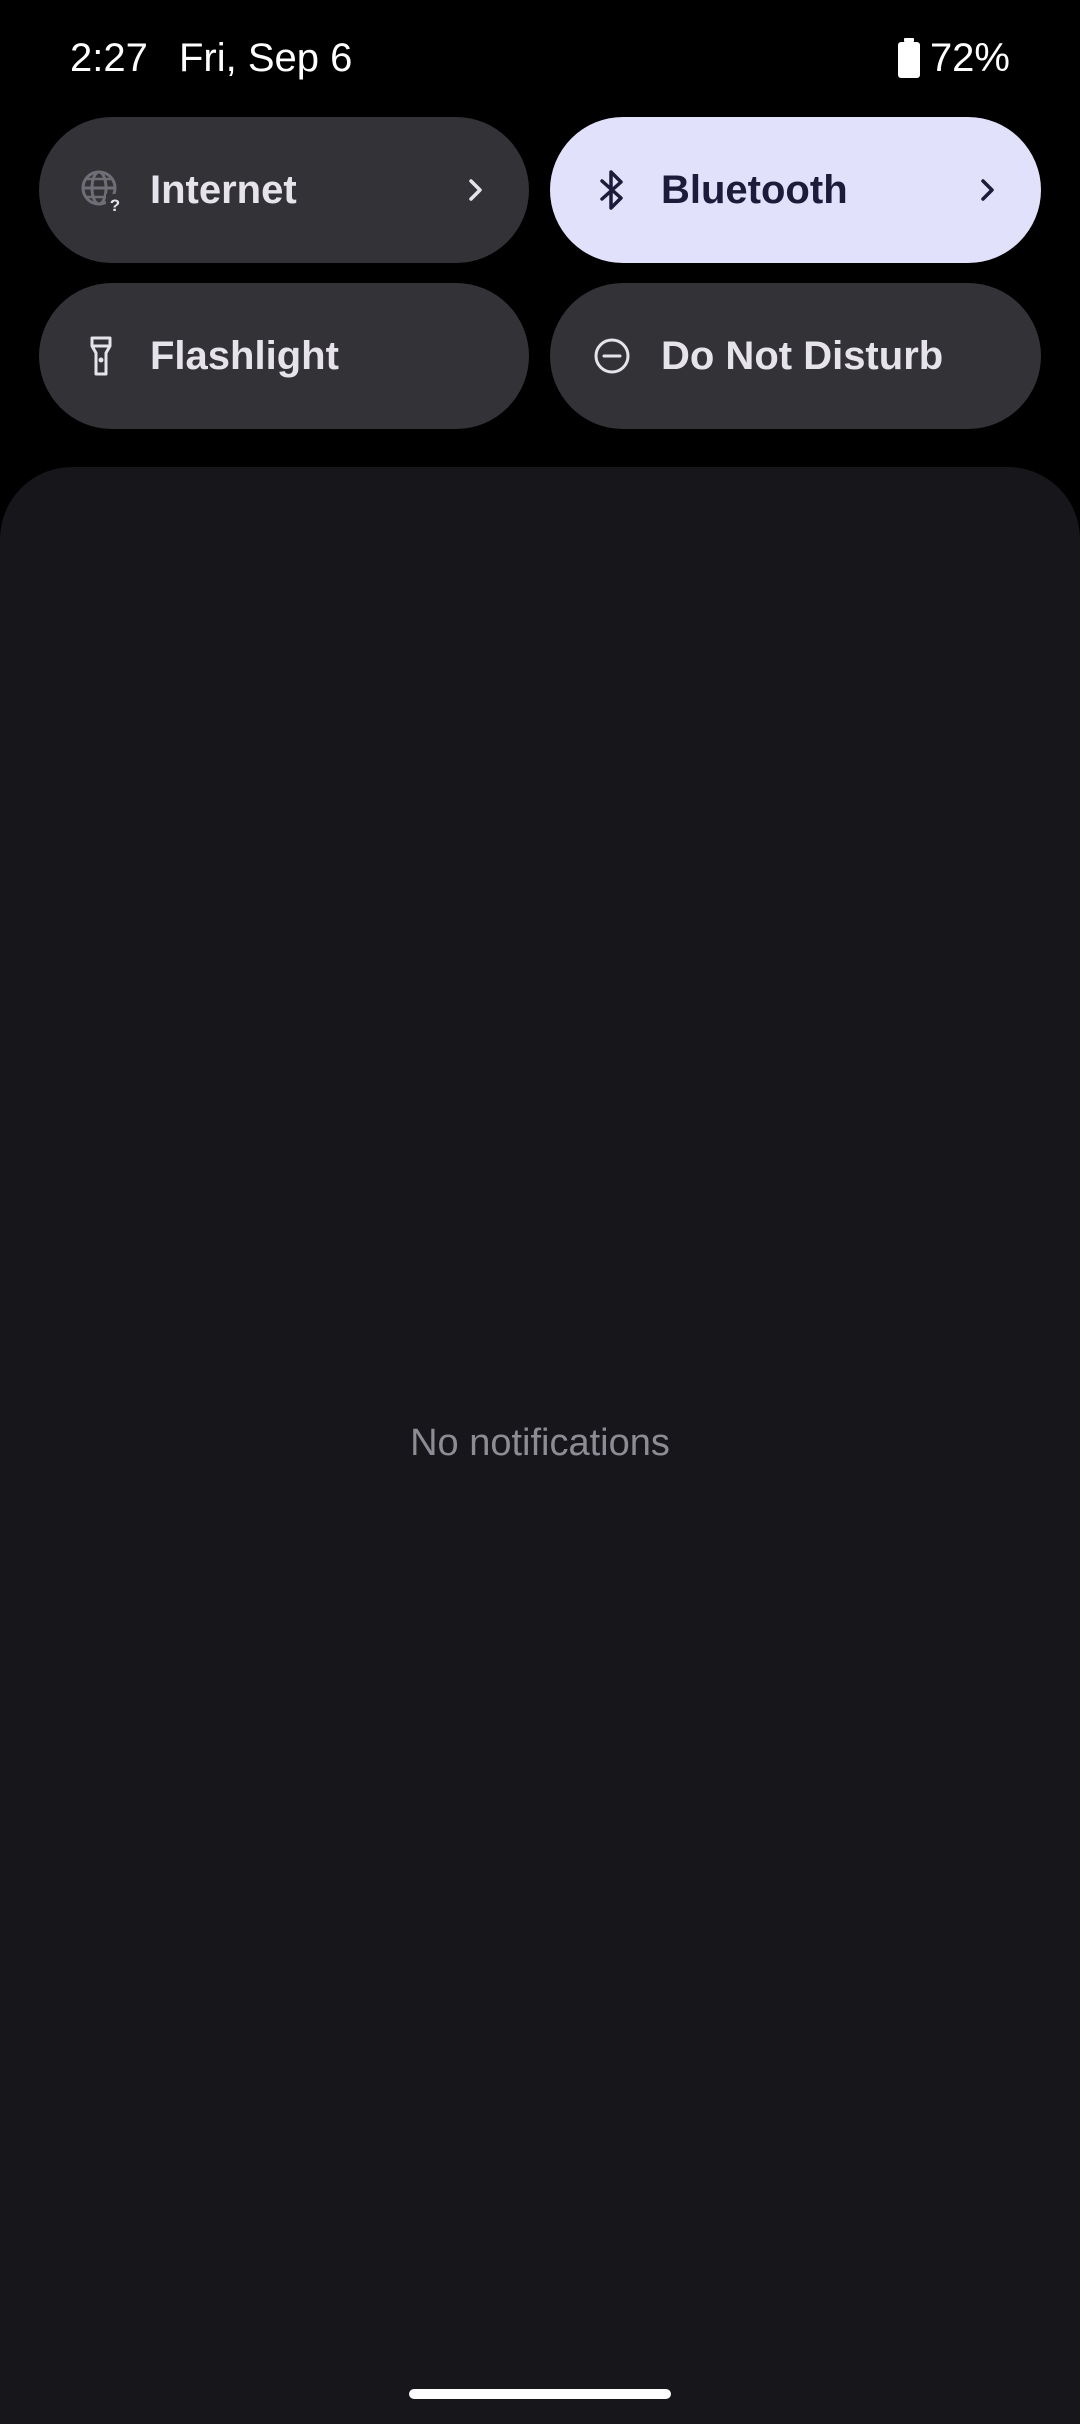  Describe the element at coordinates (969, 57) in the screenshot. I see `battery-percent: 72%` at that location.